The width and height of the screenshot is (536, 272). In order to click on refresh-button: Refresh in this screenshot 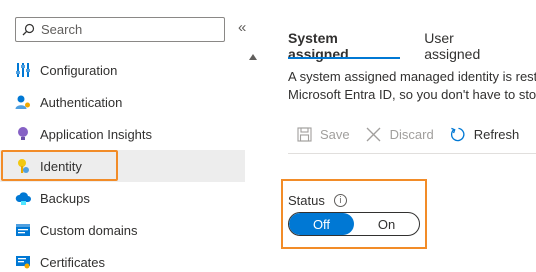, I will do `click(485, 134)`.